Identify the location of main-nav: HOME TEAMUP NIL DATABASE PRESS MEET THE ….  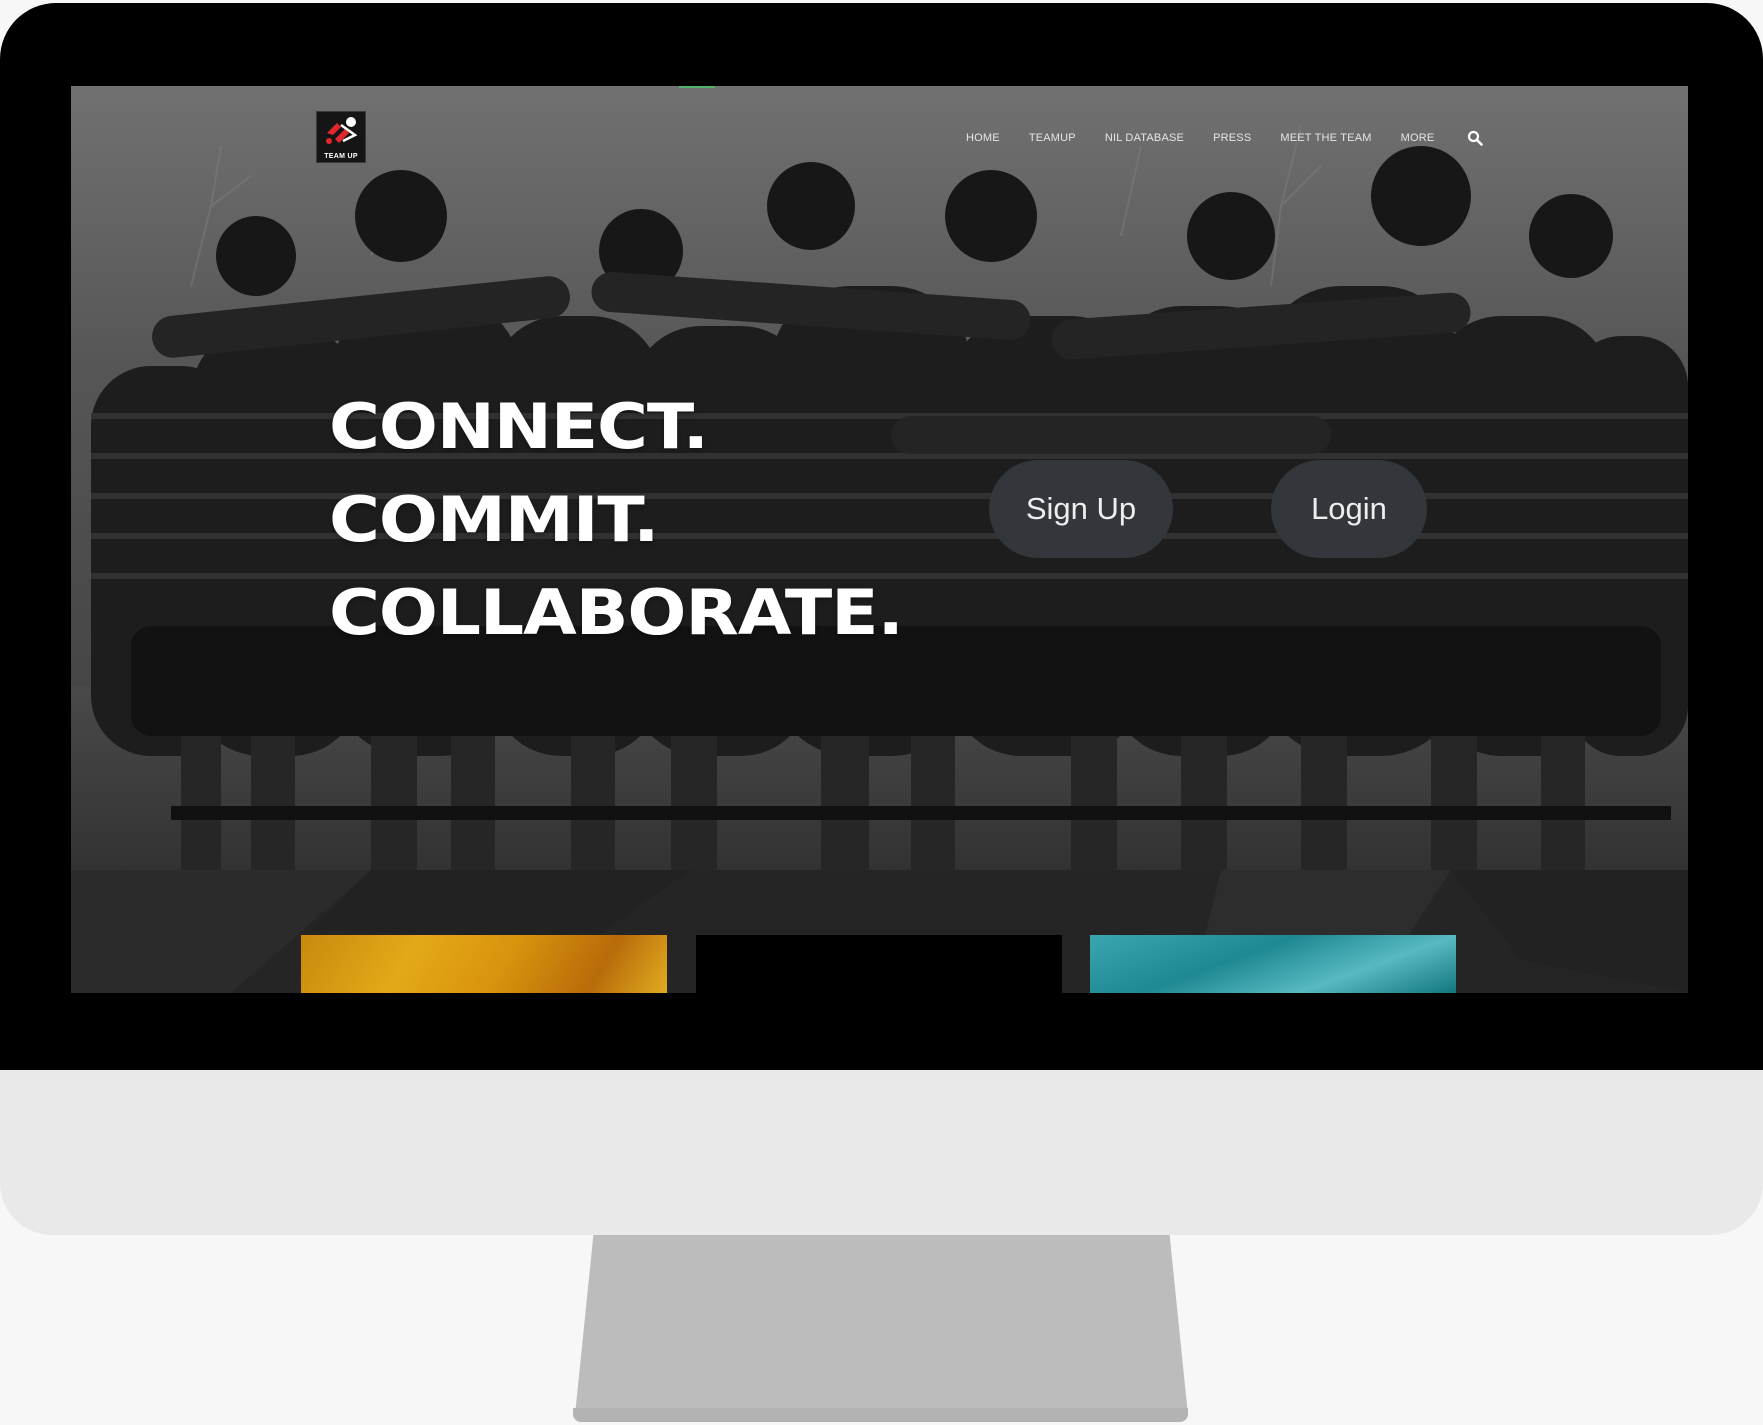
(1225, 138).